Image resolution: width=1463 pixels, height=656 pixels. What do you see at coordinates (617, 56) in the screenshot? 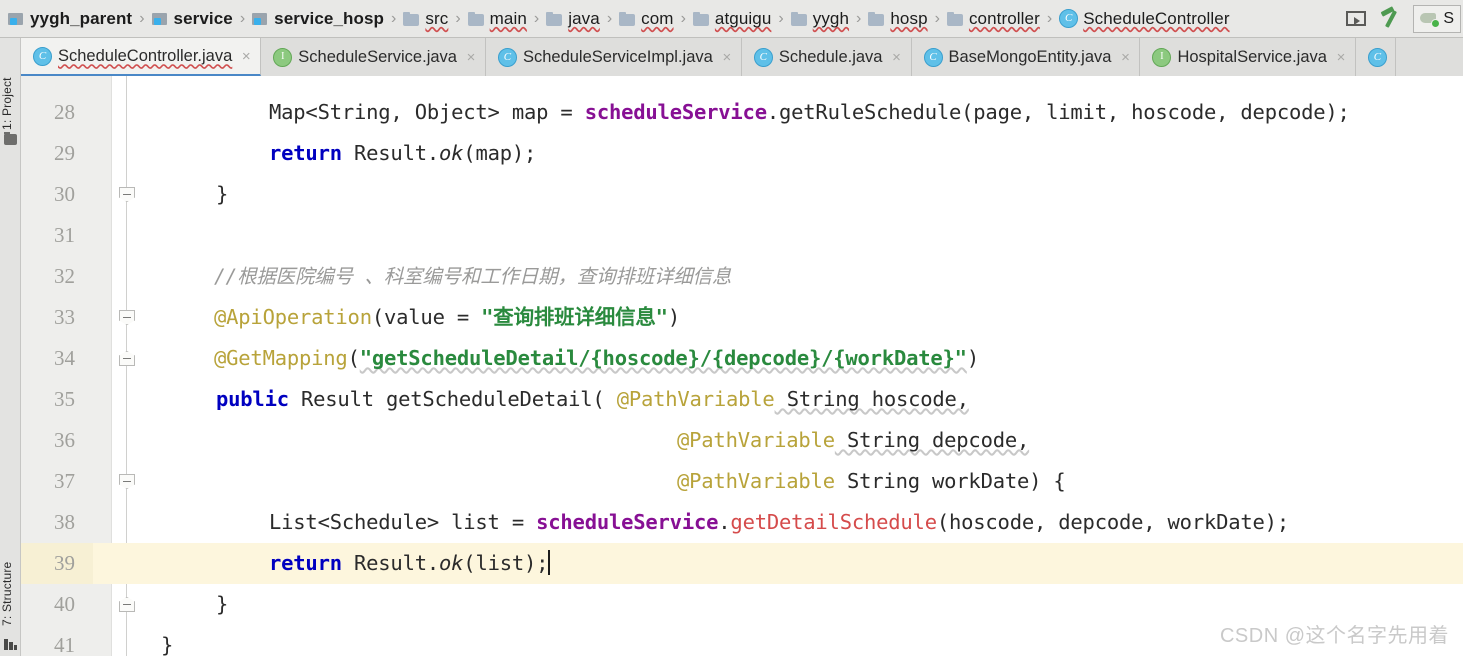
I see `tab-label: ScheduleServiceImpl.java` at bounding box center [617, 56].